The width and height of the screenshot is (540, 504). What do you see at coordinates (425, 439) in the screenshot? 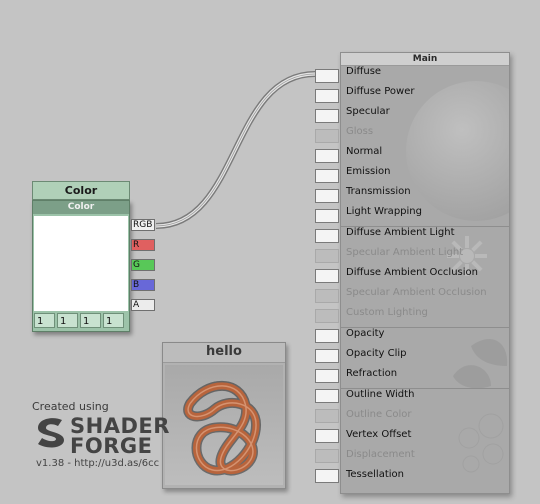
I see `main-input-vertex-offset: Vertex Offset` at bounding box center [425, 439].